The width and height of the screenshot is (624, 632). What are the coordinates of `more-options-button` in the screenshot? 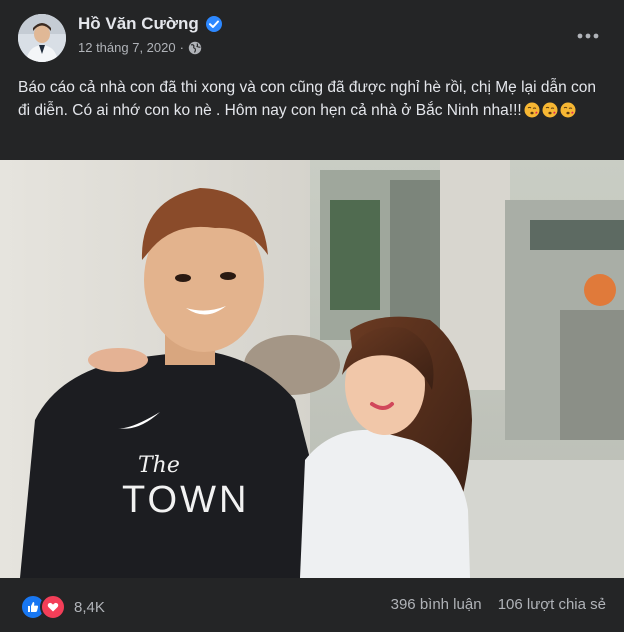 It's located at (588, 36).